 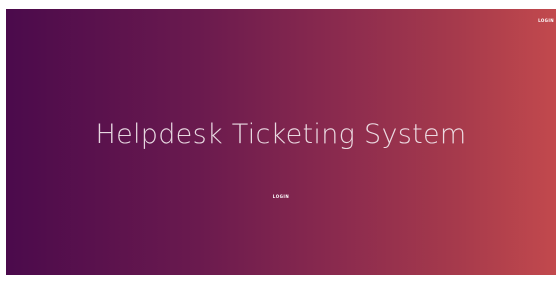 I want to click on nav-login-link: LOGIN, so click(x=546, y=20).